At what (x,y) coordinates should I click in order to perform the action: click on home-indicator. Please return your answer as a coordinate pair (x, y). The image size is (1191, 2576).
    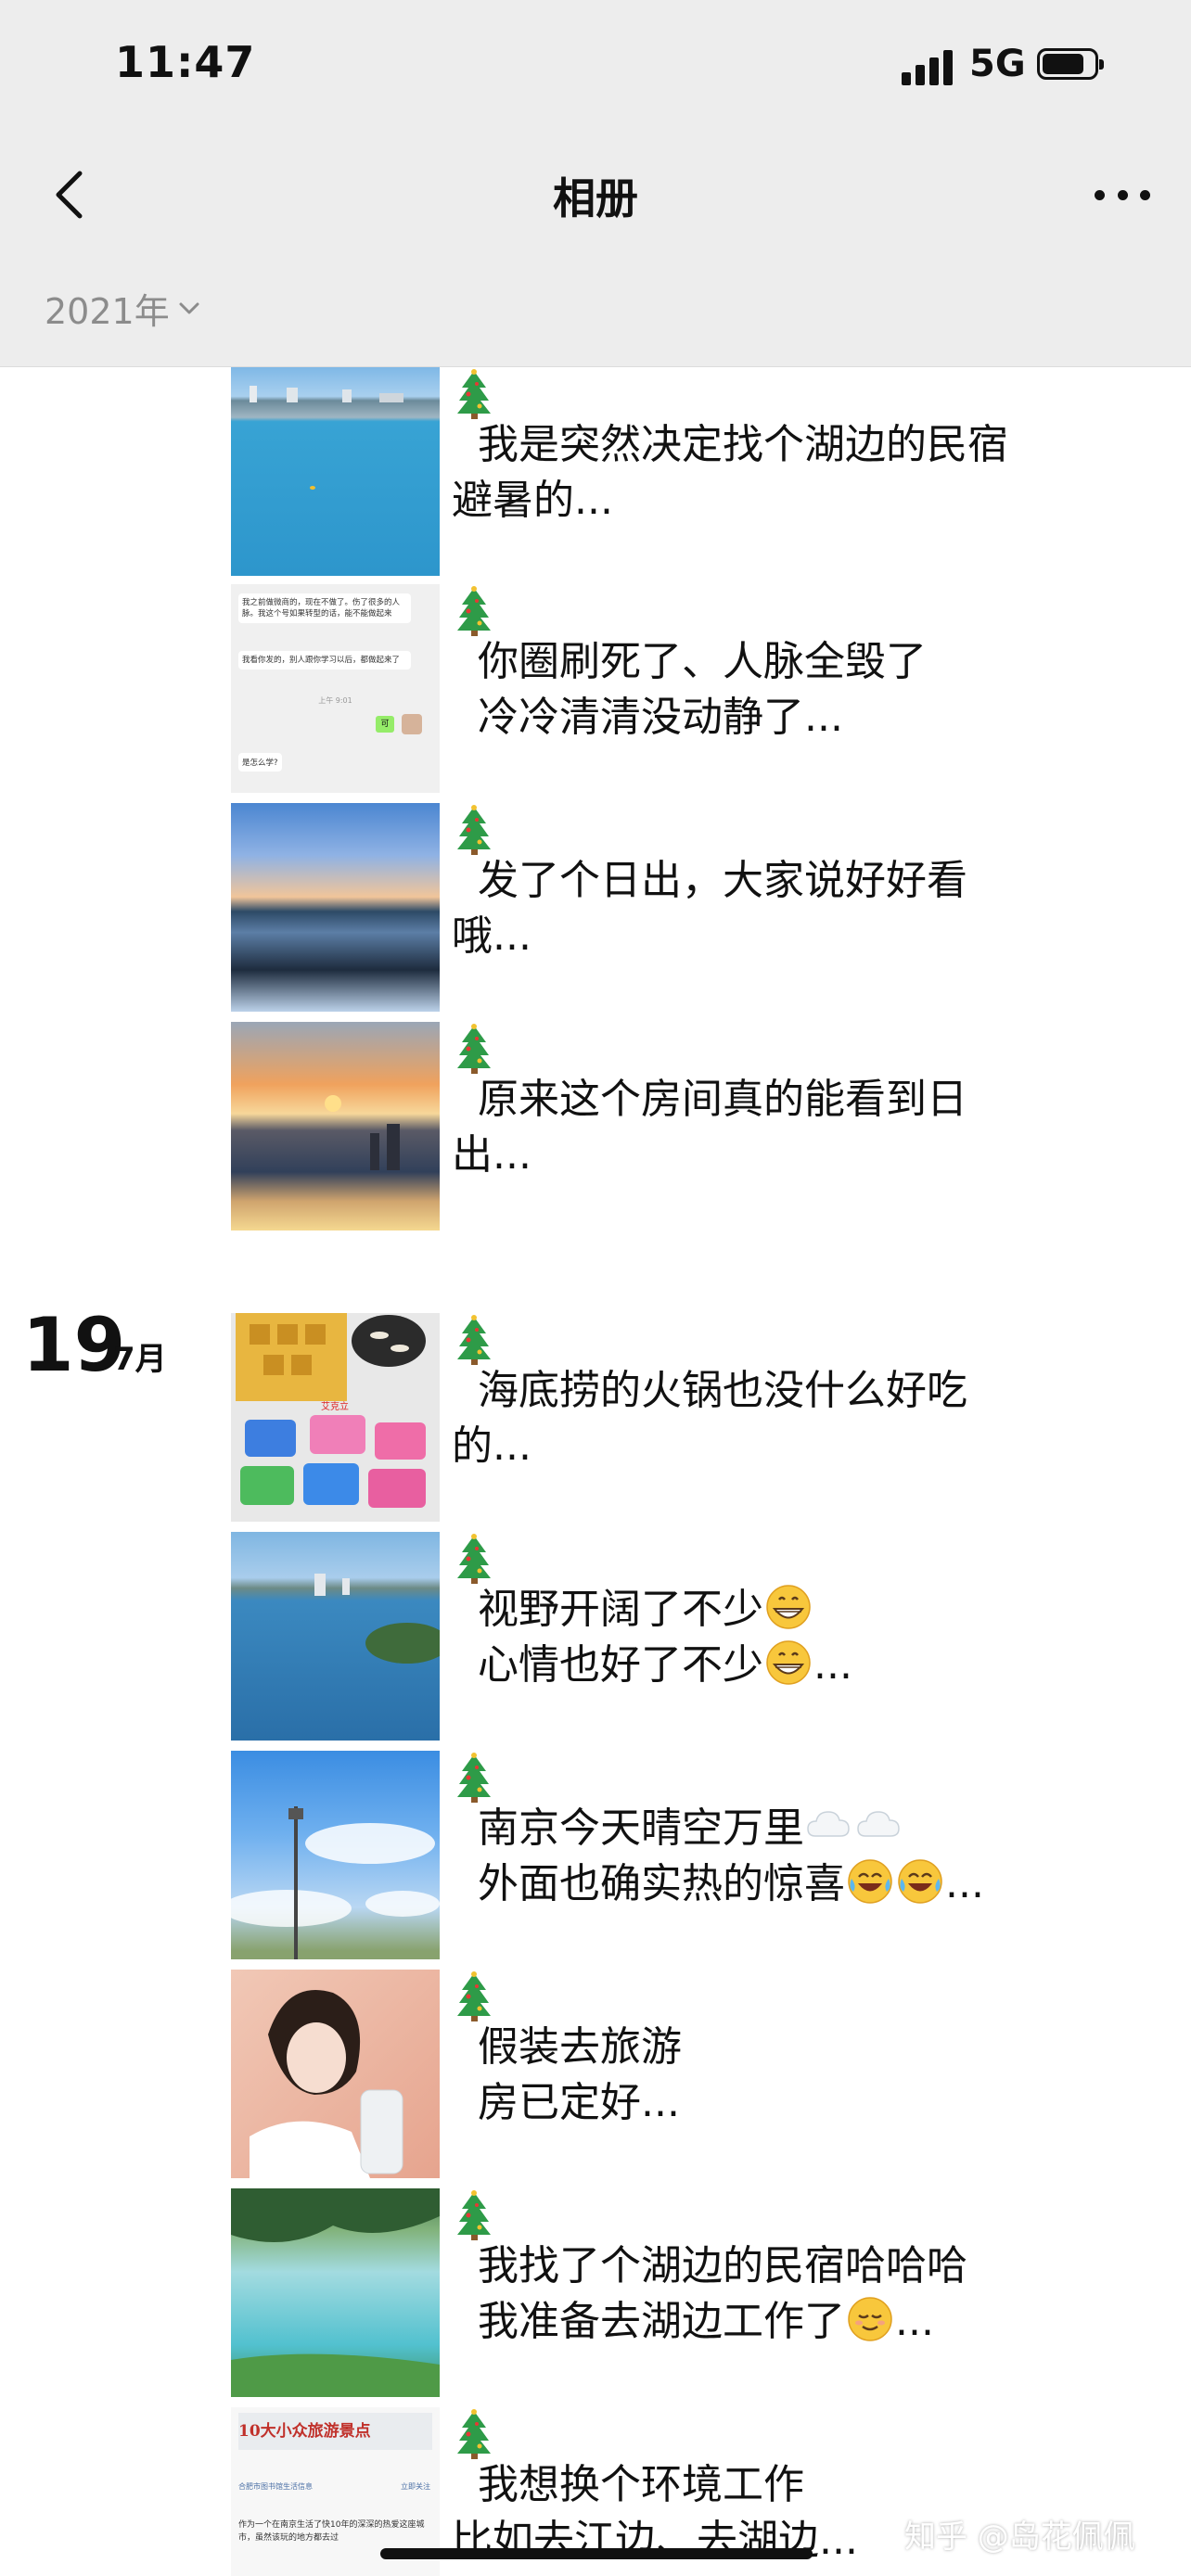
    Looking at the image, I should click on (597, 2554).